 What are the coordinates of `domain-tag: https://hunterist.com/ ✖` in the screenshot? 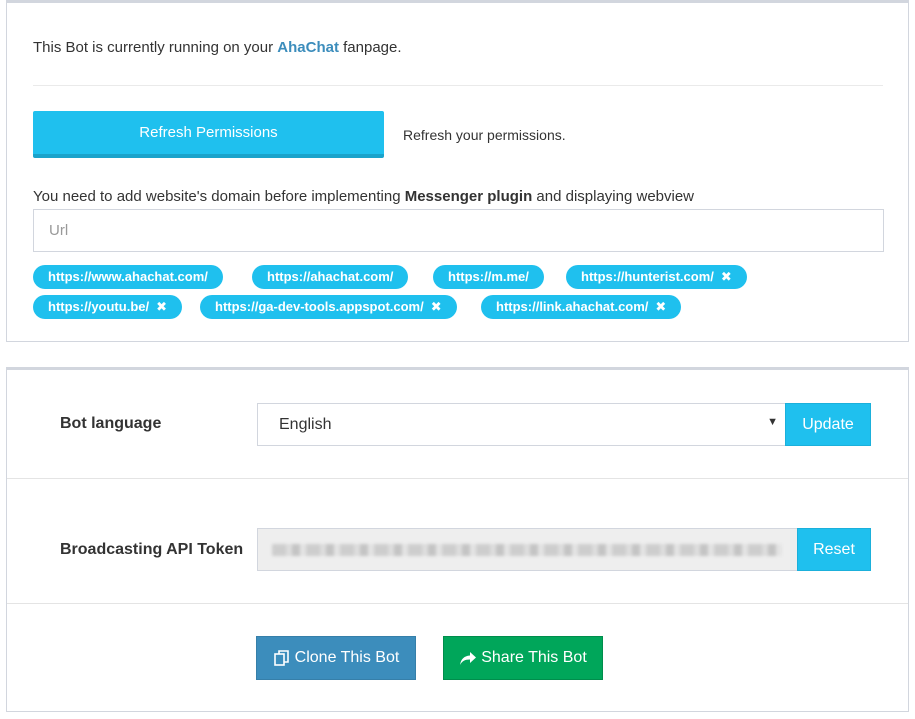 It's located at (656, 277).